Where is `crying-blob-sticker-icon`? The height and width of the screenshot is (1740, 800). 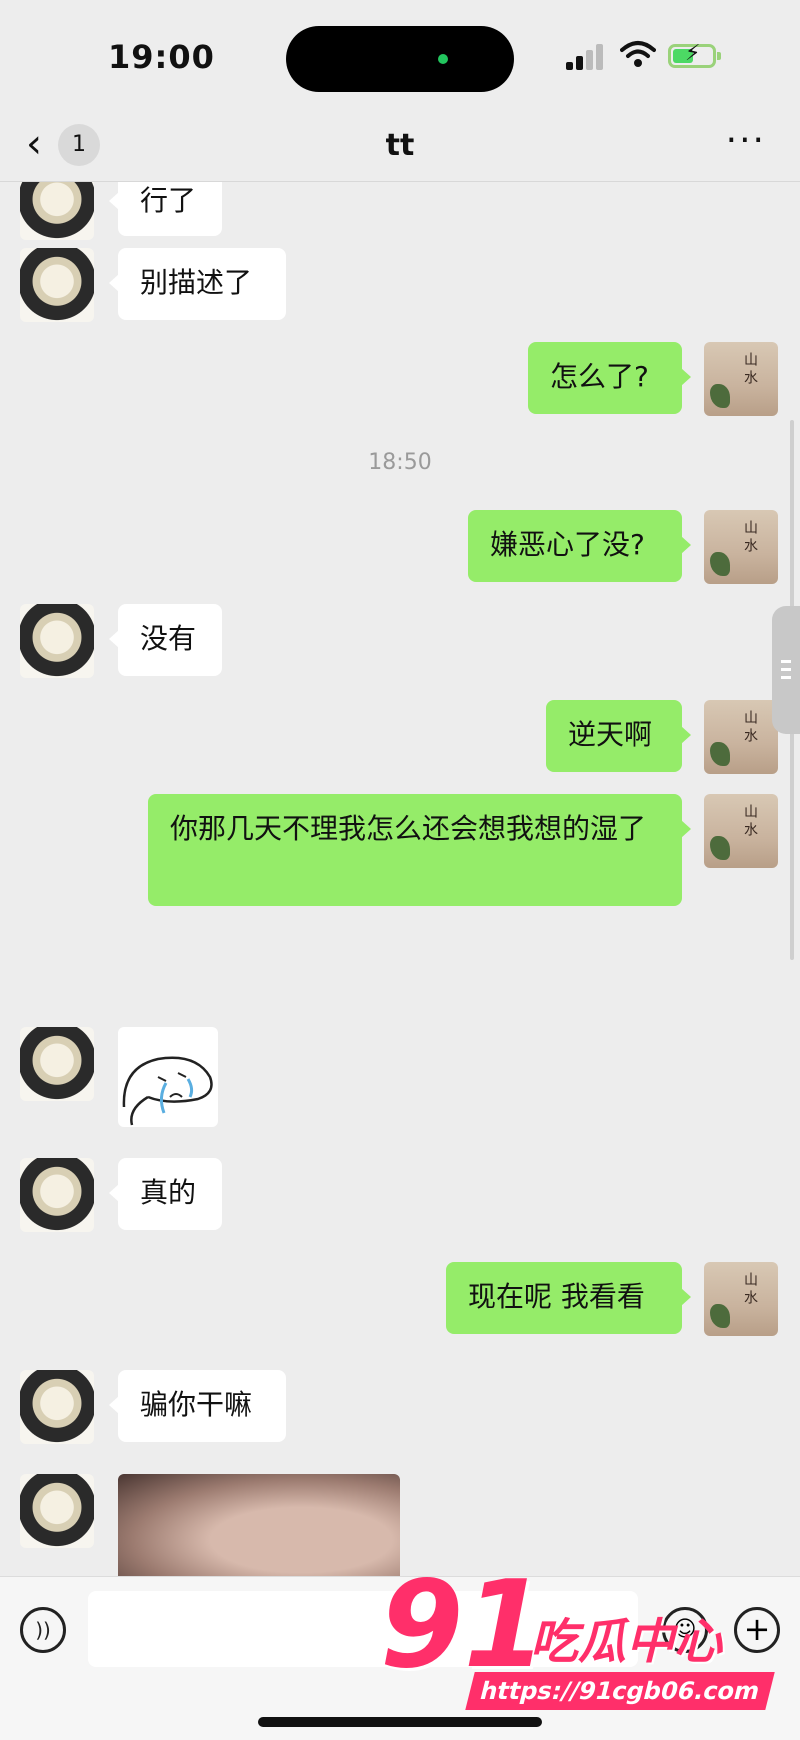
crying-blob-sticker-icon is located at coordinates (167, 1091).